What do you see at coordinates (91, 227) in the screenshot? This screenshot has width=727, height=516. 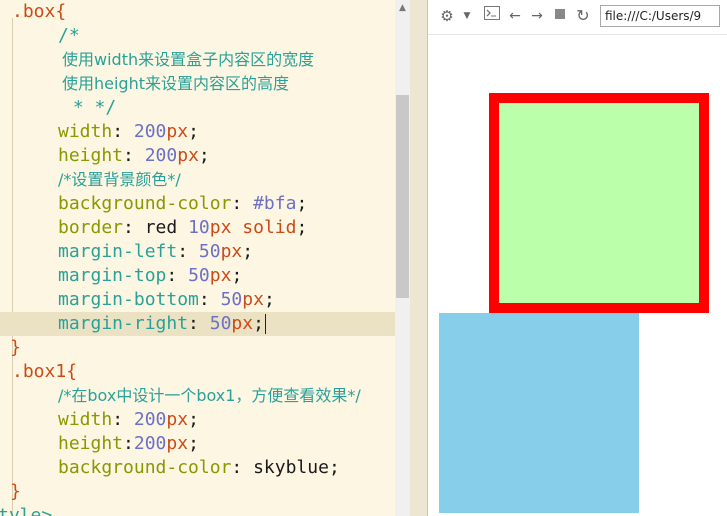 I see `prop-border: border` at bounding box center [91, 227].